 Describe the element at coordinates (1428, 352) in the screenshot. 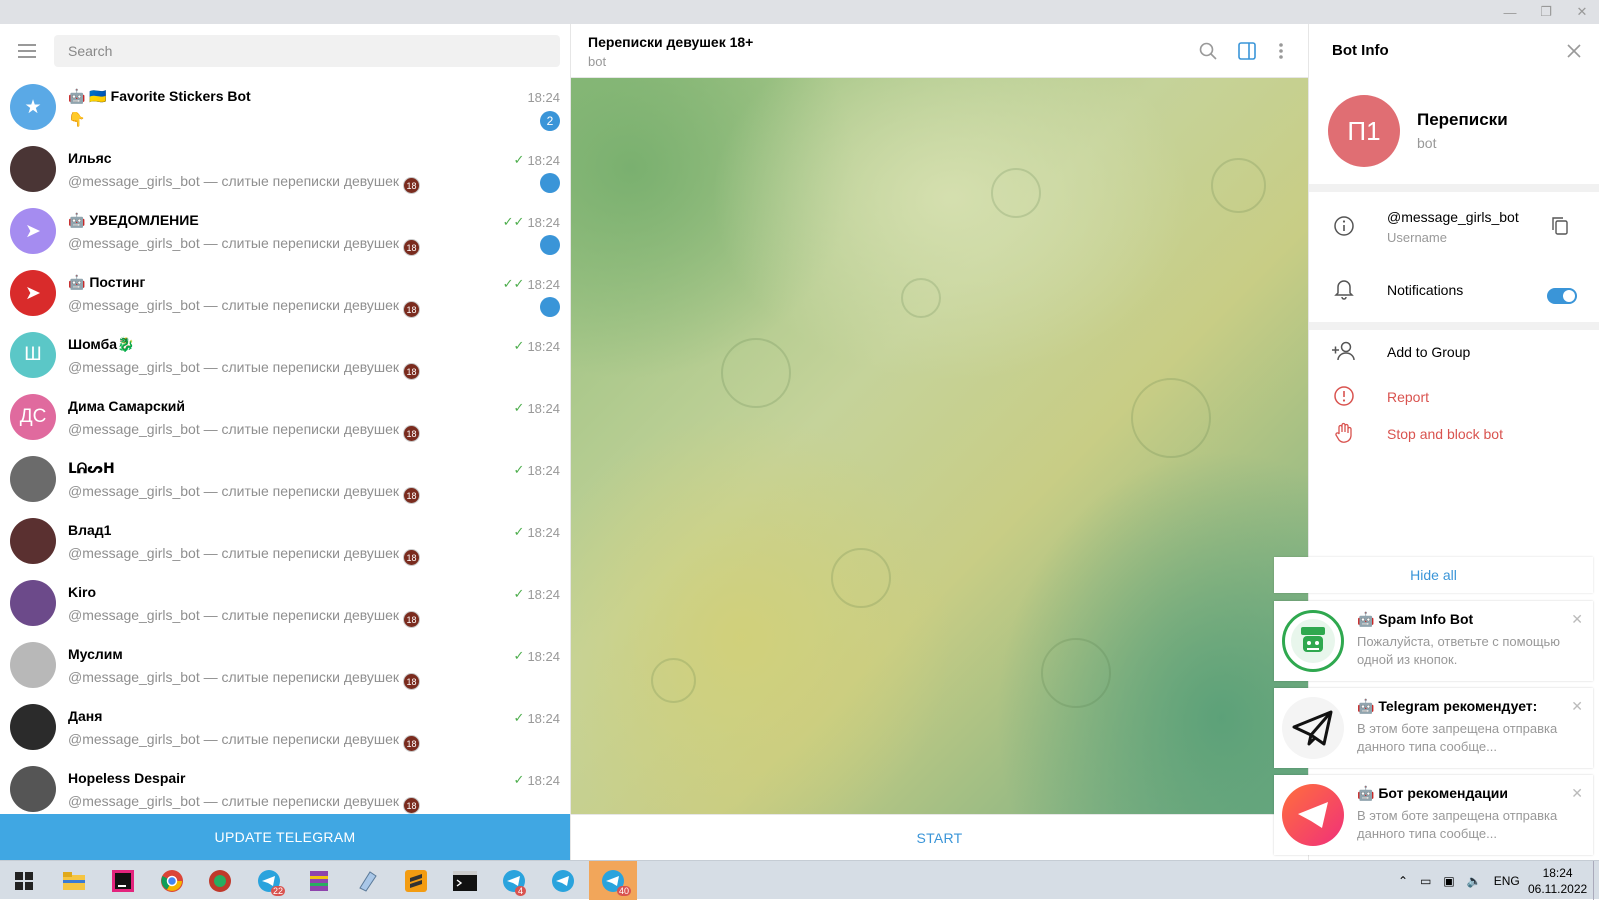

I see `add-to-group-button: Add to Group` at that location.